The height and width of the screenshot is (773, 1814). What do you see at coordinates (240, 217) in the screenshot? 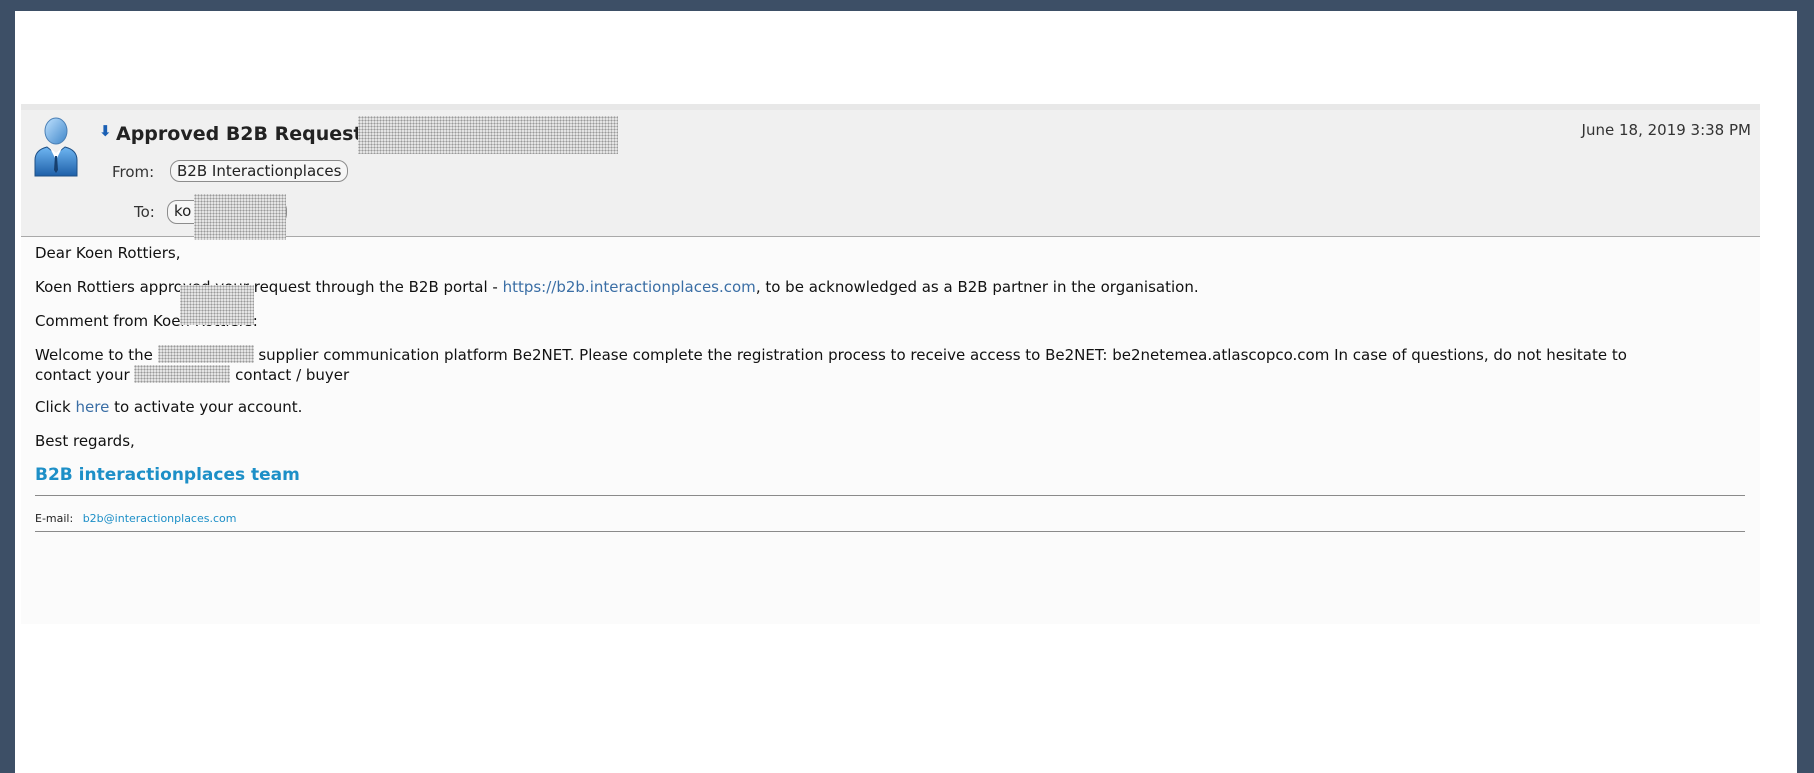
I see `redacted-recipient` at bounding box center [240, 217].